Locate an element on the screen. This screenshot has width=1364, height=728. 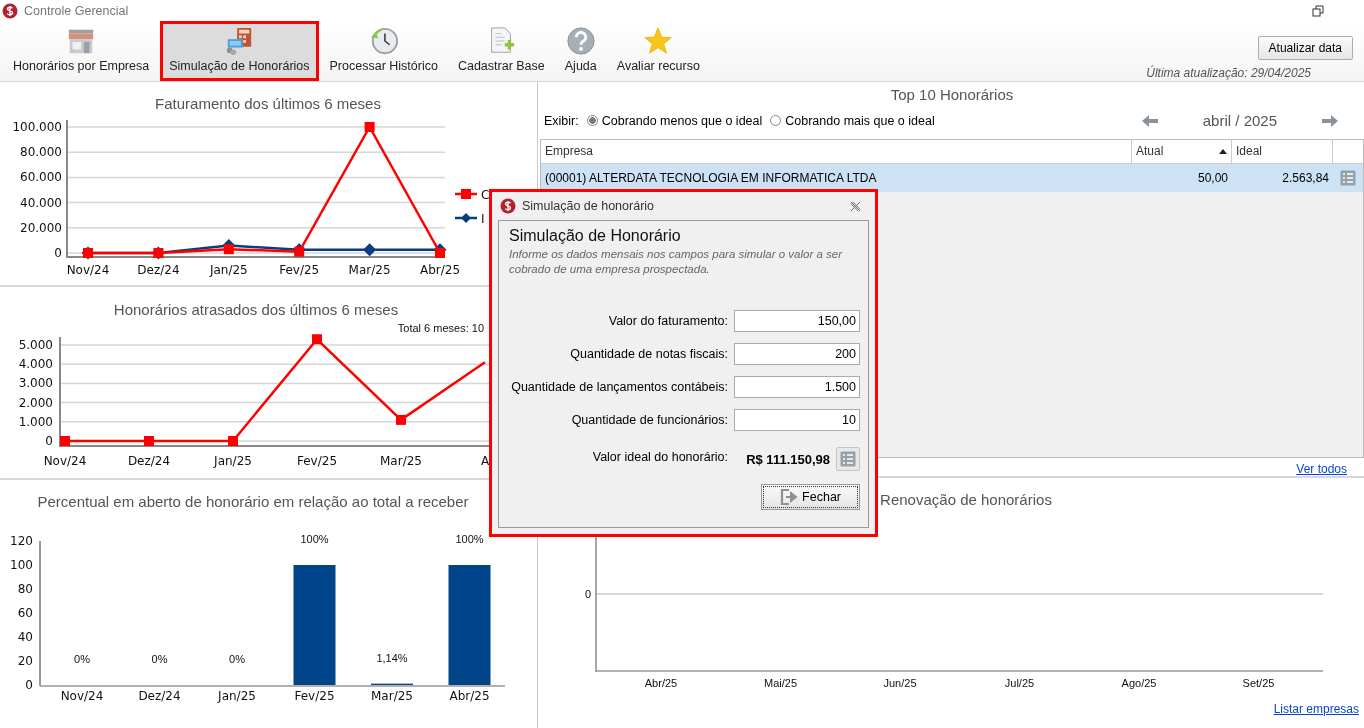
last-update-text: Última atualização: 29/04/2025 is located at coordinates (1228, 73).